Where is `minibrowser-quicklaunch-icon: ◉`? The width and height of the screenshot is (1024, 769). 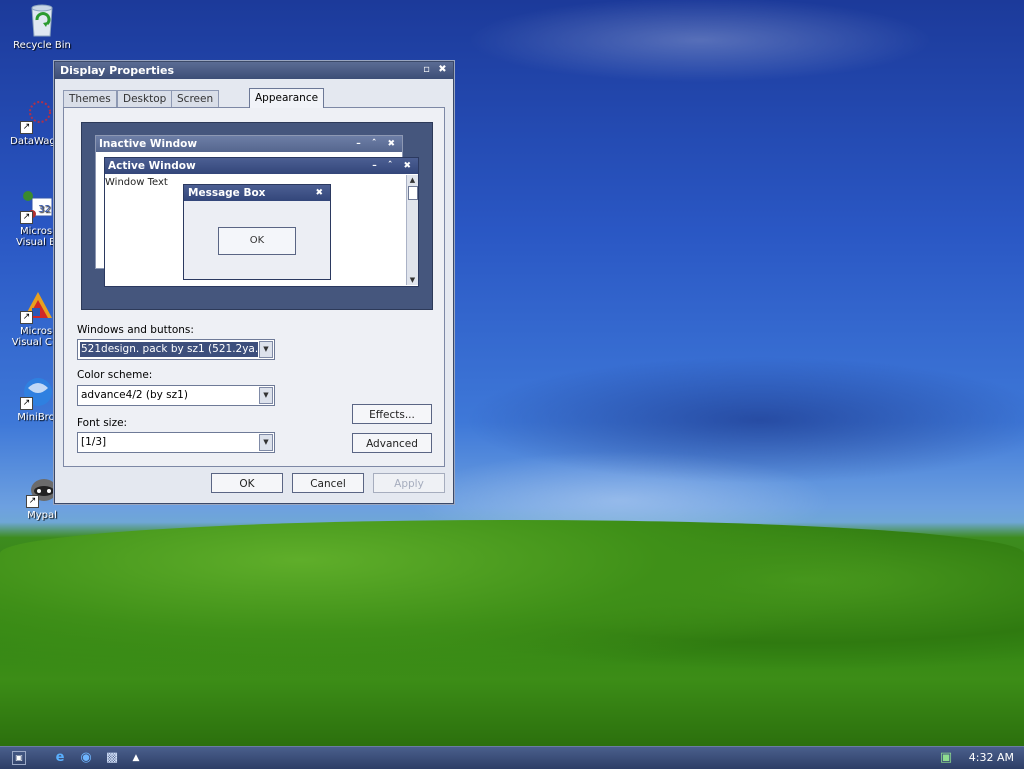
minibrowser-quicklaunch-icon: ◉ is located at coordinates (86, 758).